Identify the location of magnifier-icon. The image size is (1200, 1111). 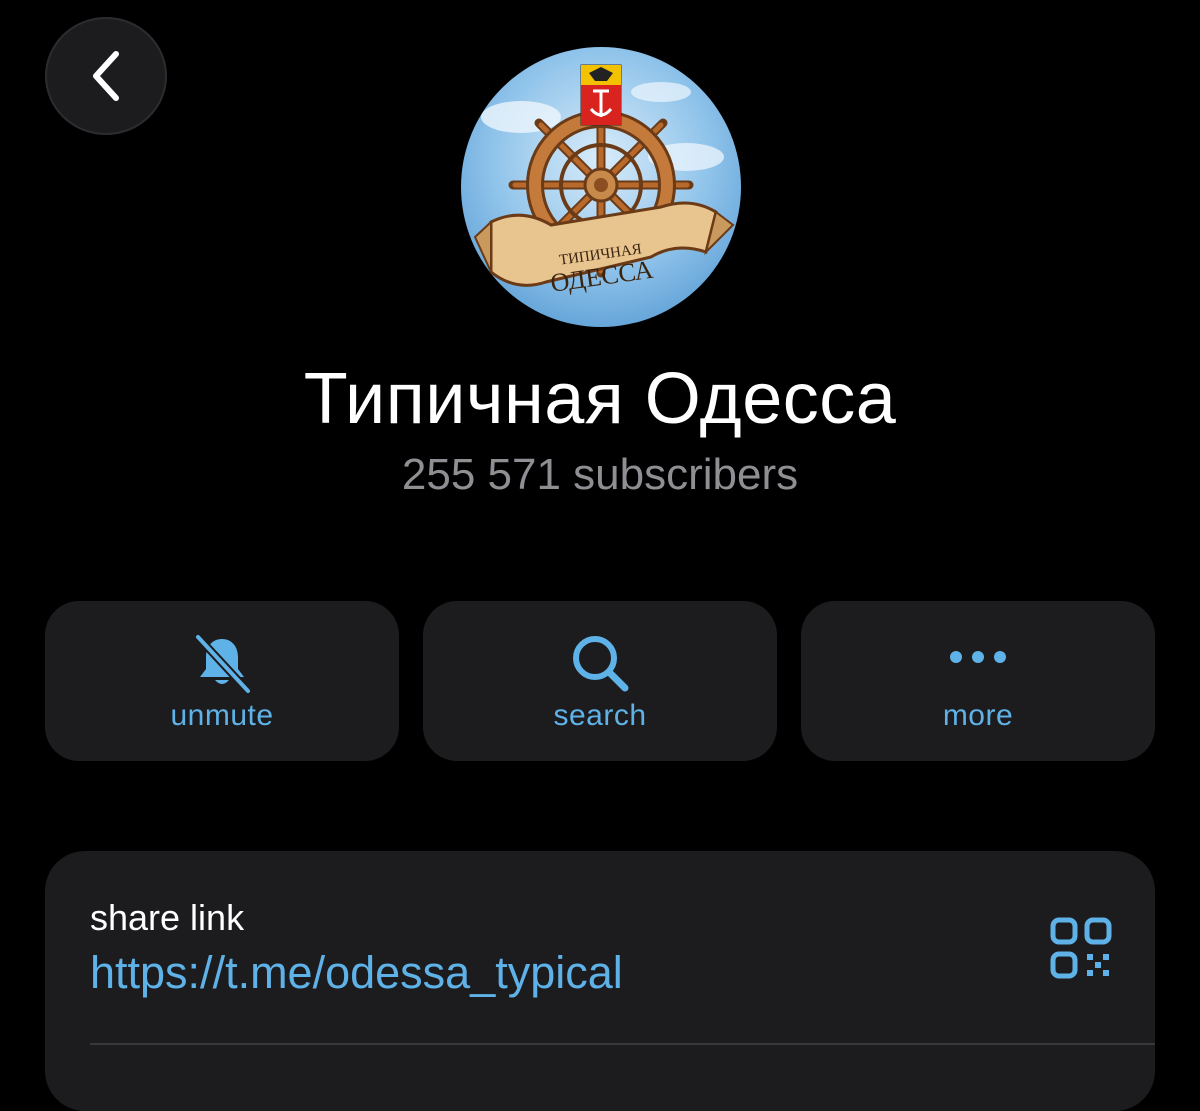
(601, 664).